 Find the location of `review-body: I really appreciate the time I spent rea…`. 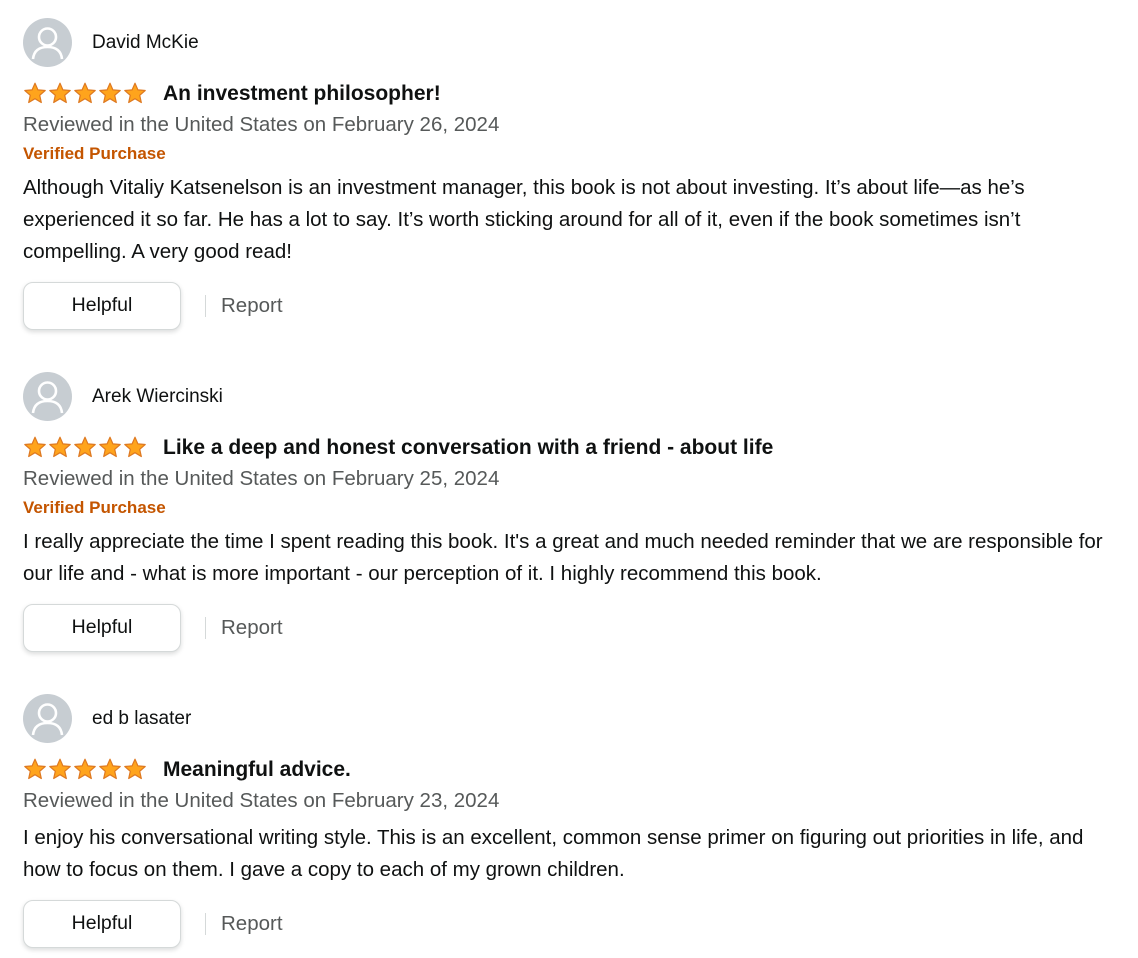

review-body: I really appreciate the time I spent rea… is located at coordinates (563, 557).